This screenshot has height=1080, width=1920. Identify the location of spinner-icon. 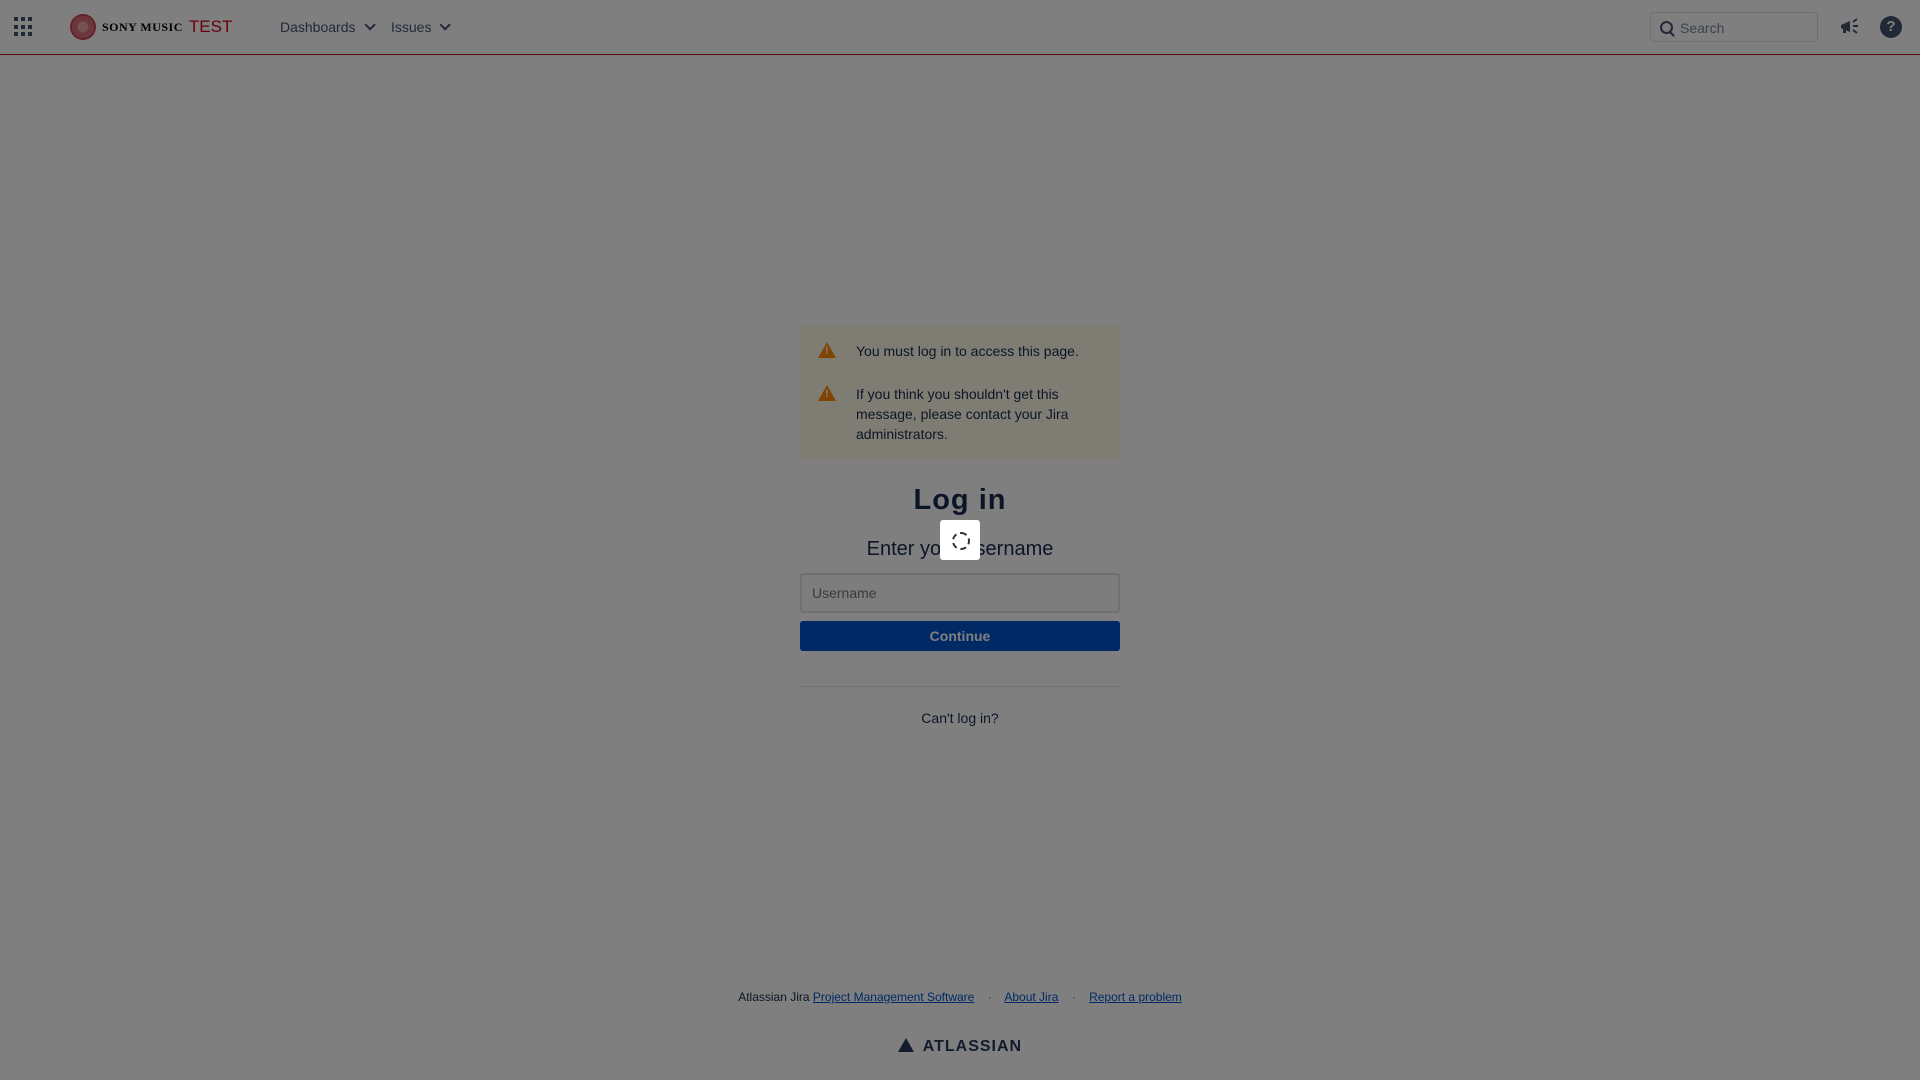
(961, 541).